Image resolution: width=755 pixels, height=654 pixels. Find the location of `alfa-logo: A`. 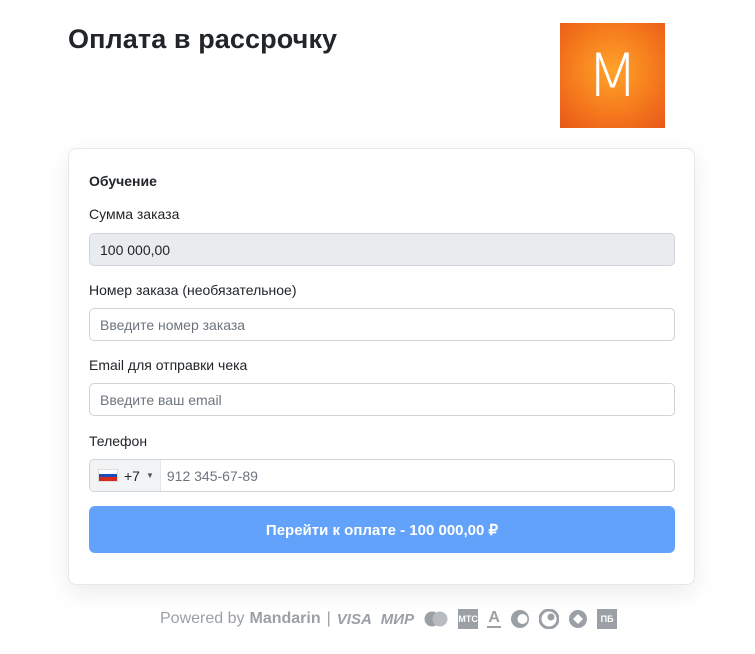

alfa-logo: A is located at coordinates (494, 618).